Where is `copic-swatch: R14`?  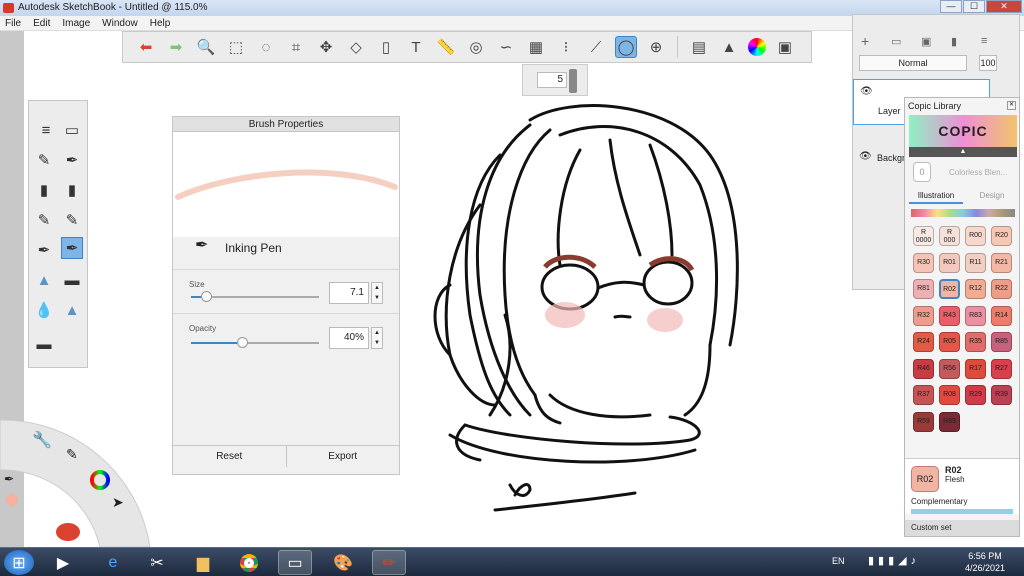
copic-swatch: R14 is located at coordinates (1001, 315).